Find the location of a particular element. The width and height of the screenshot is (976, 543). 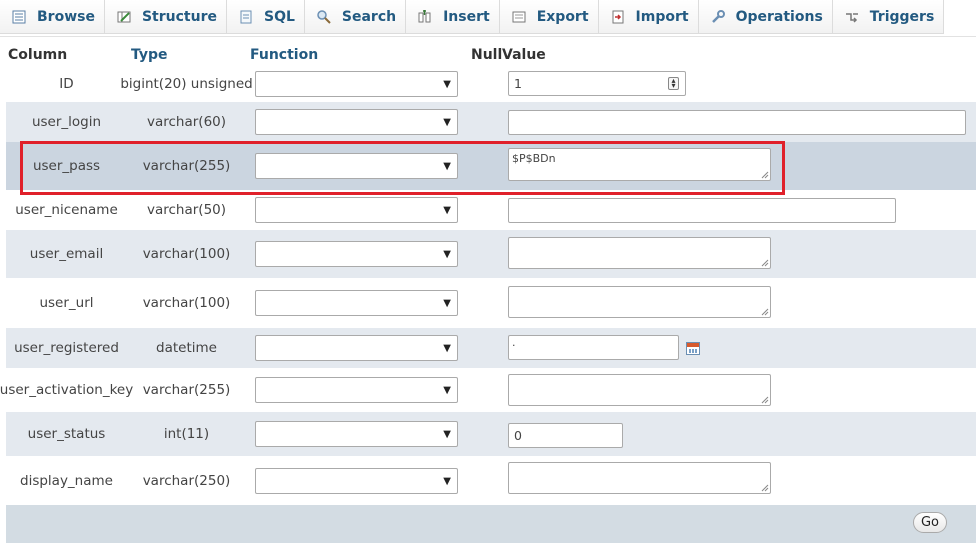

tab-label: Operations is located at coordinates (779, 16).